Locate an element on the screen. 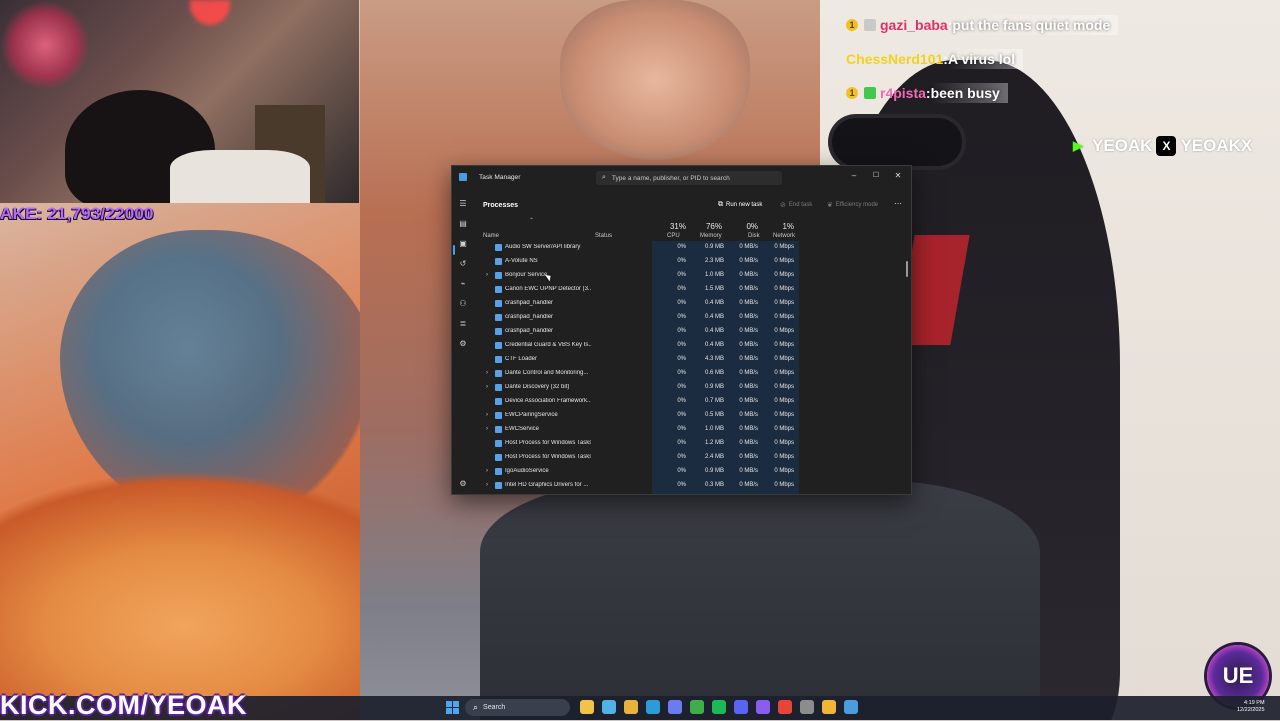 The height and width of the screenshot is (721, 1280). taskbar-search: ⌕ Search is located at coordinates (517, 707).